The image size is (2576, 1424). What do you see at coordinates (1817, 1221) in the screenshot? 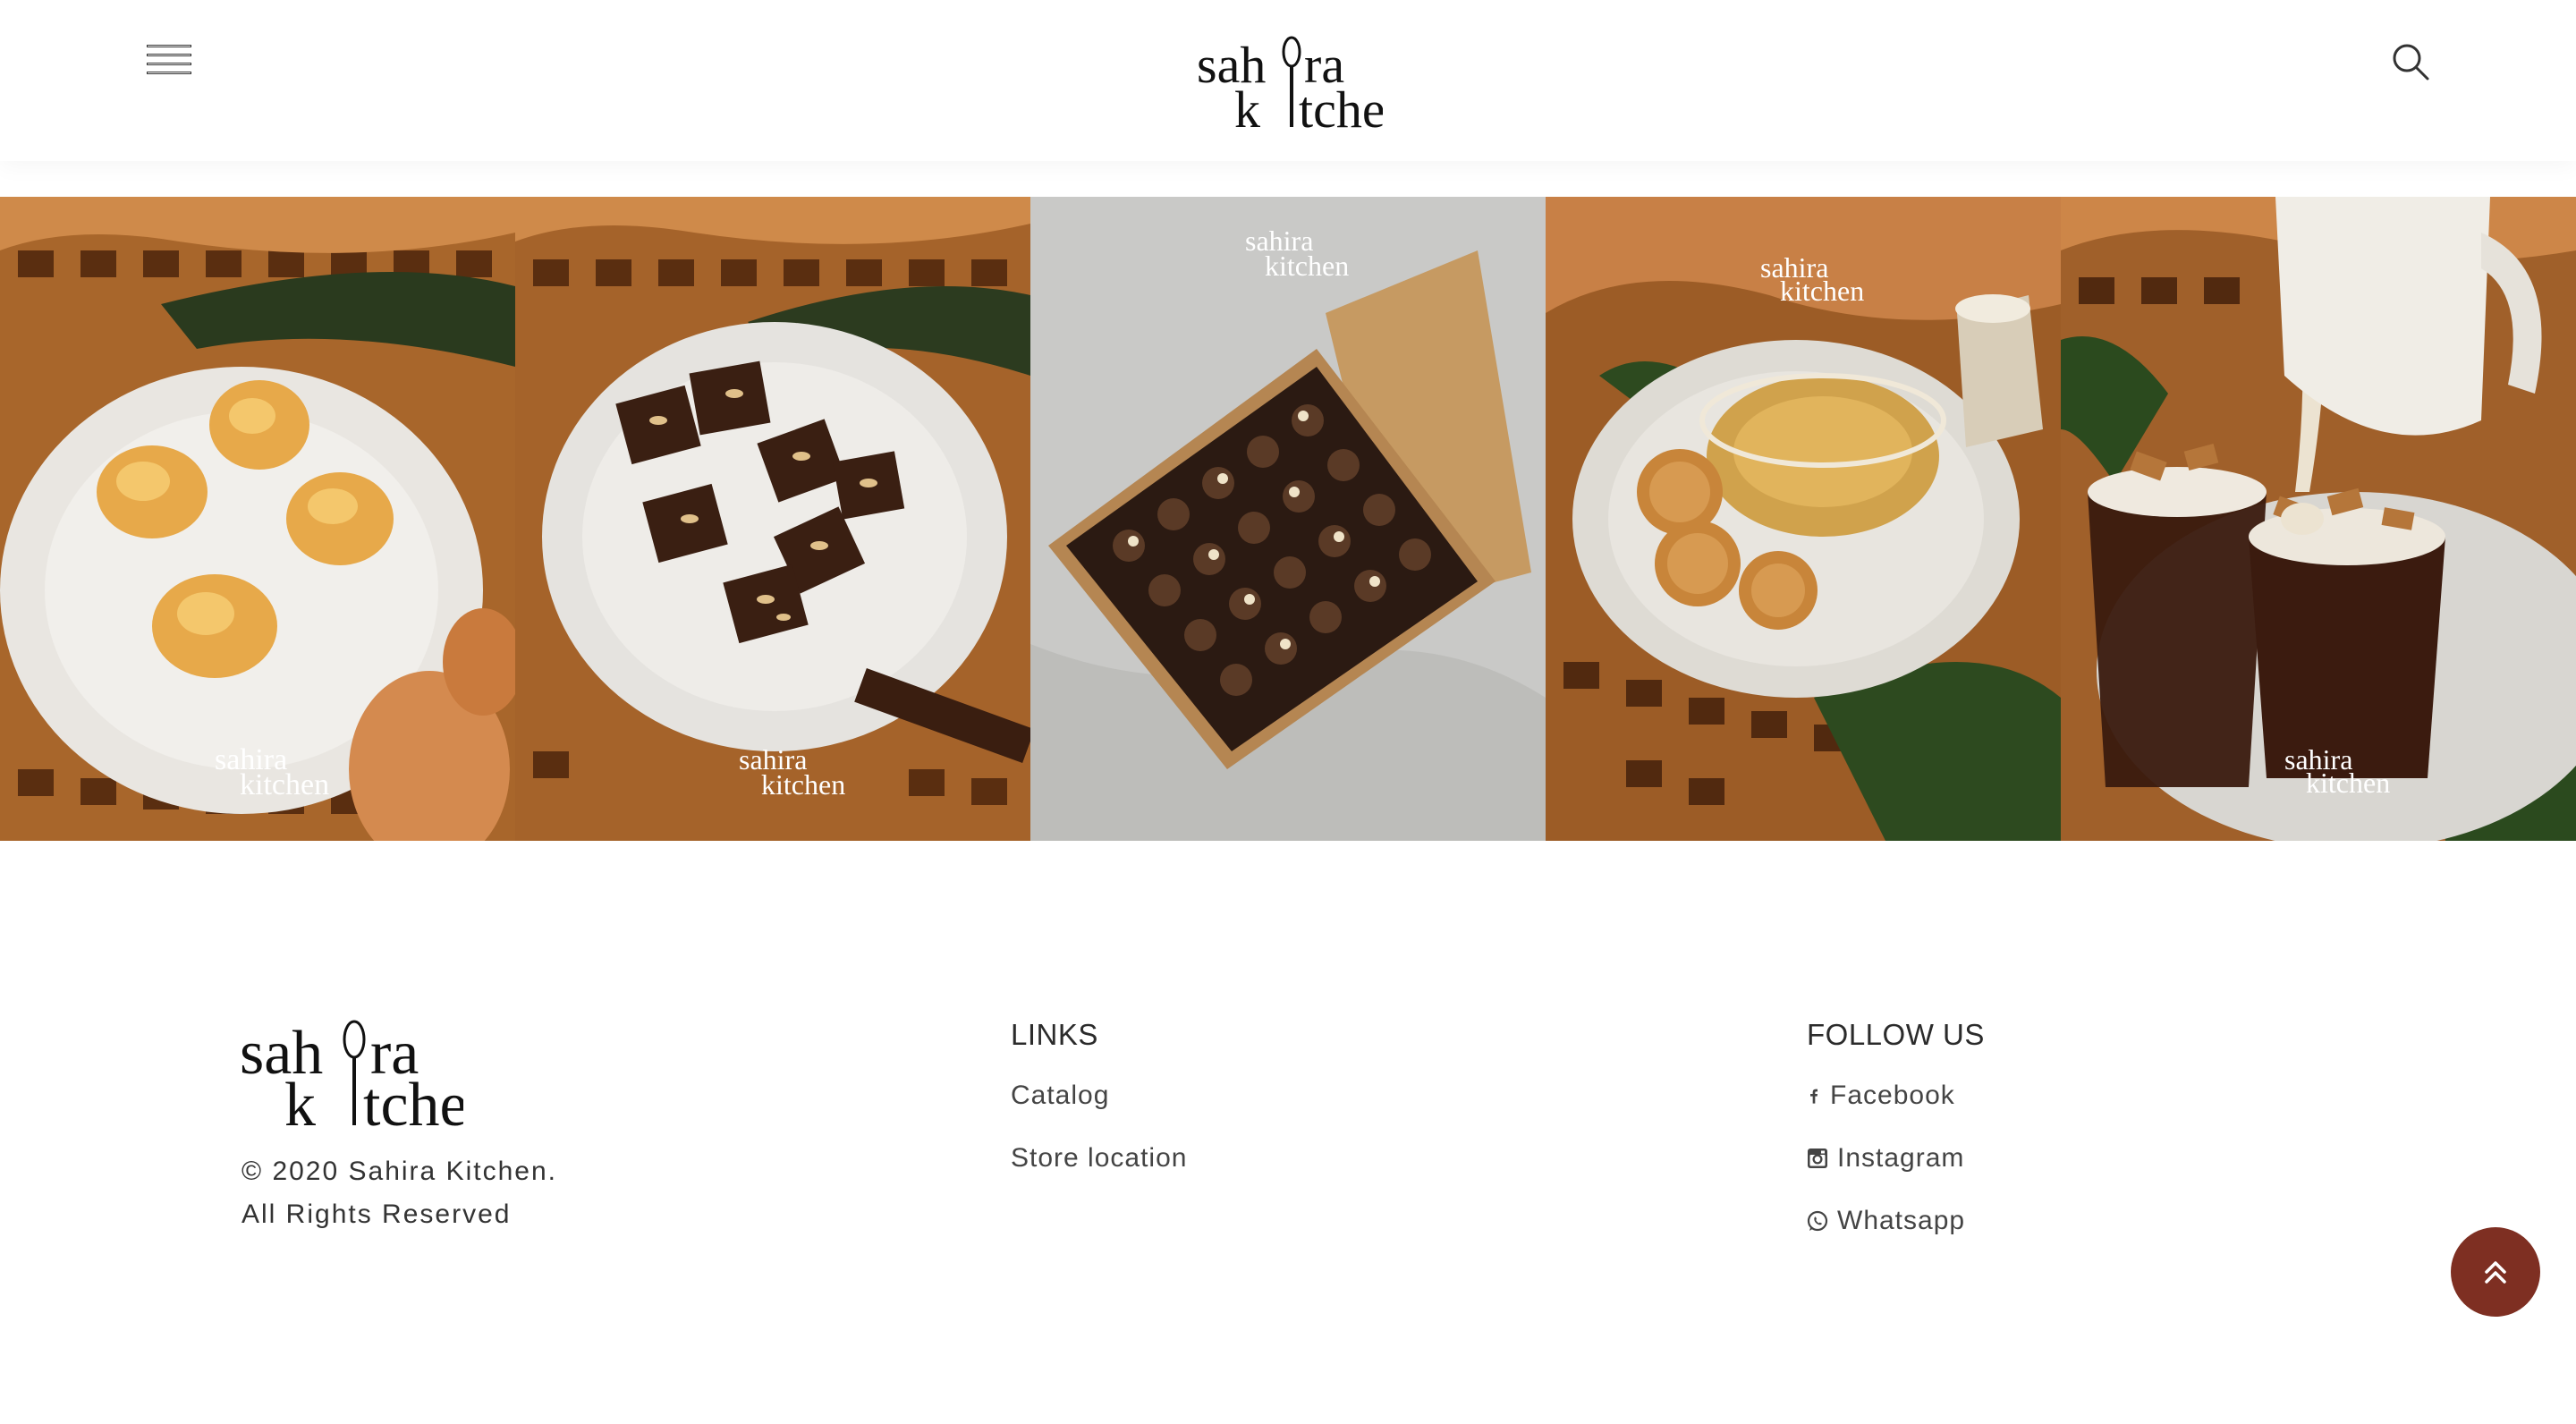
I see `whatsapp-icon` at bounding box center [1817, 1221].